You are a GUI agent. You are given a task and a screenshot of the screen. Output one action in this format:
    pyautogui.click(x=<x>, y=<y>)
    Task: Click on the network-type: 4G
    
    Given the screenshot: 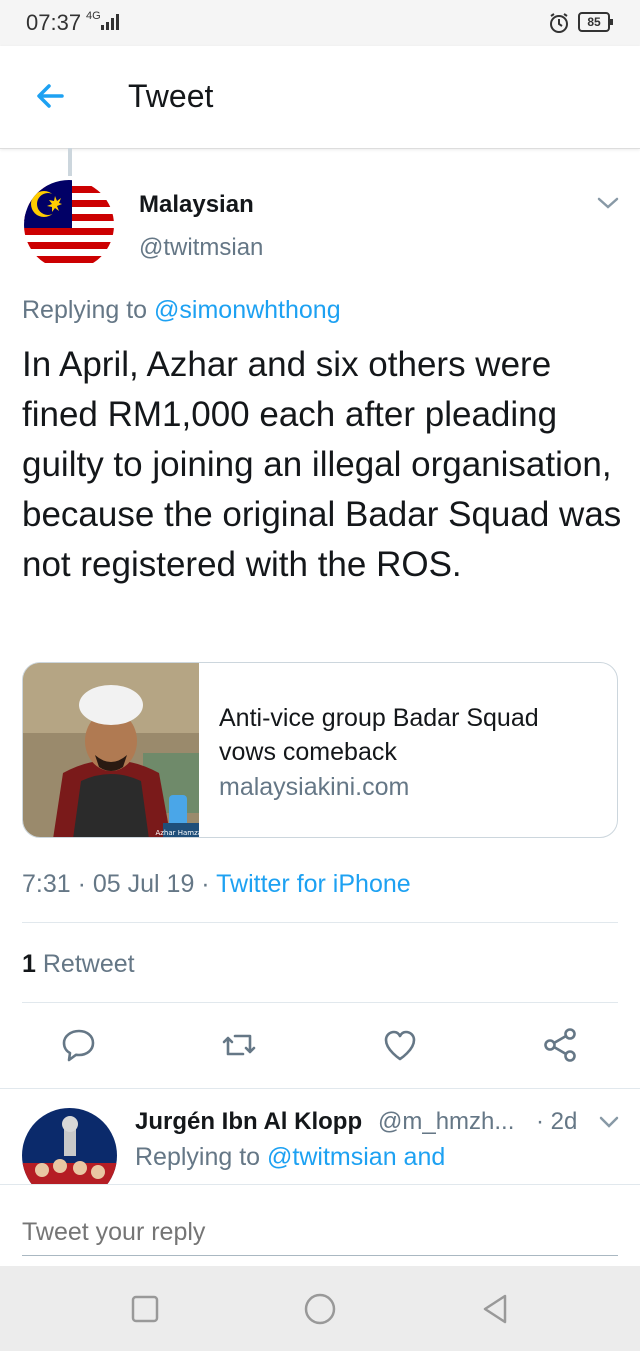 What is the action you would take?
    pyautogui.click(x=93, y=16)
    